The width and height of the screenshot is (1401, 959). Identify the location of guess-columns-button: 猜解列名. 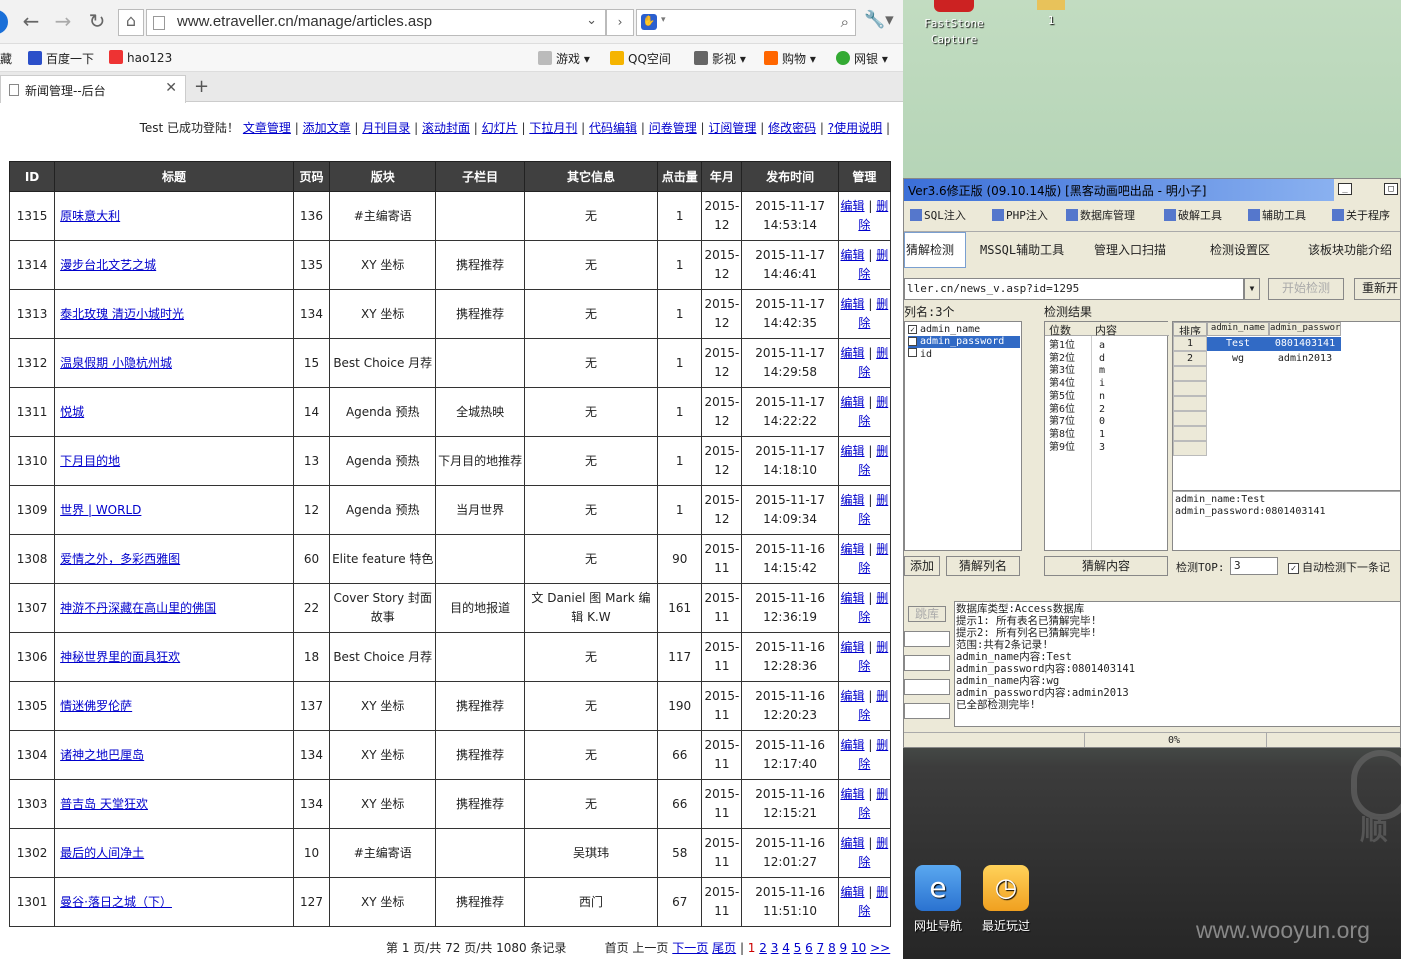
(983, 566).